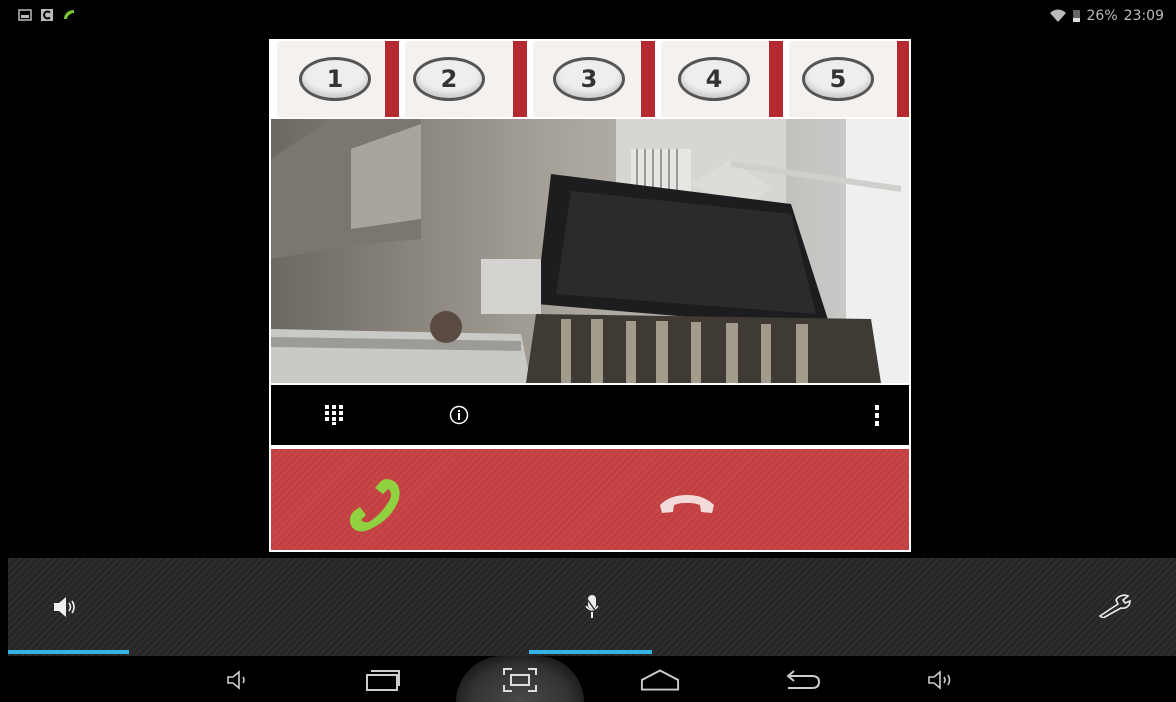 The image size is (1176, 702). What do you see at coordinates (25, 15) in the screenshot?
I see `gallery-icon` at bounding box center [25, 15].